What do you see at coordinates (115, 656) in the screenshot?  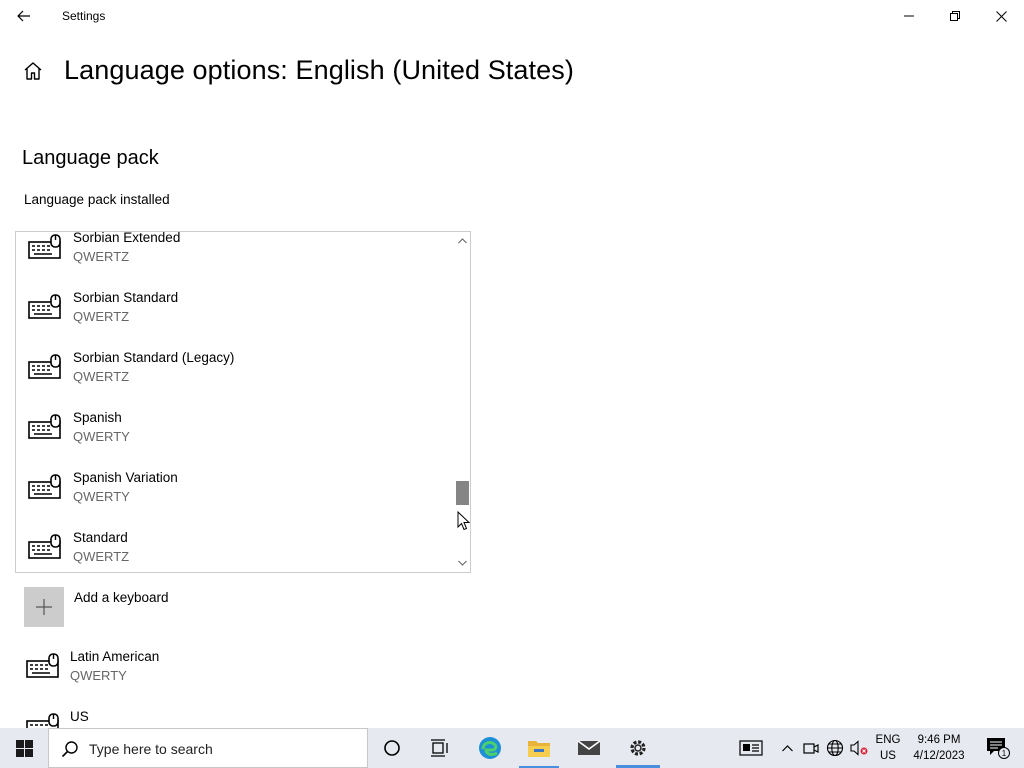 I see `keyboard-name: Latin American` at bounding box center [115, 656].